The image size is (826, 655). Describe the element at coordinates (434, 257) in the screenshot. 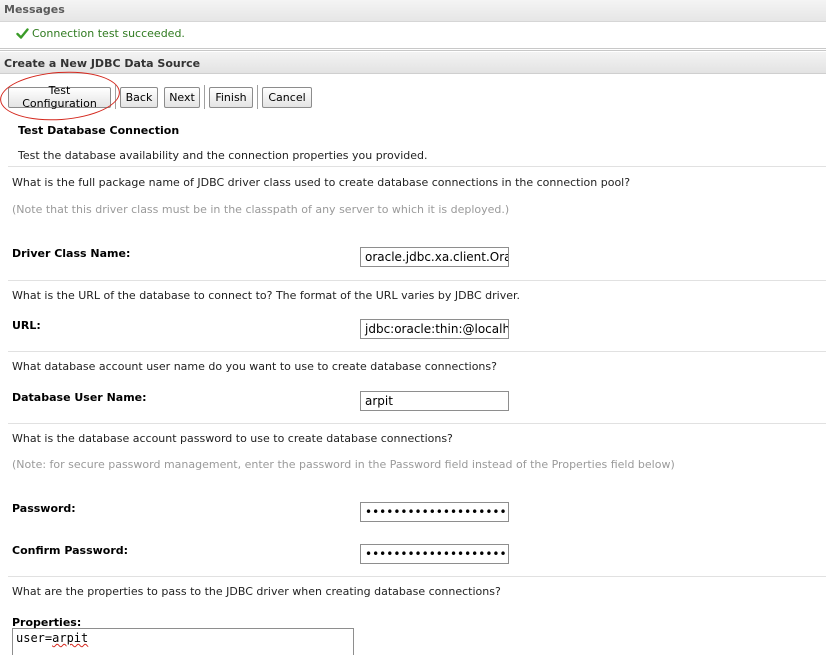

I see `driver-class-input: oracle.jdbc.xa.client.Ora` at that location.